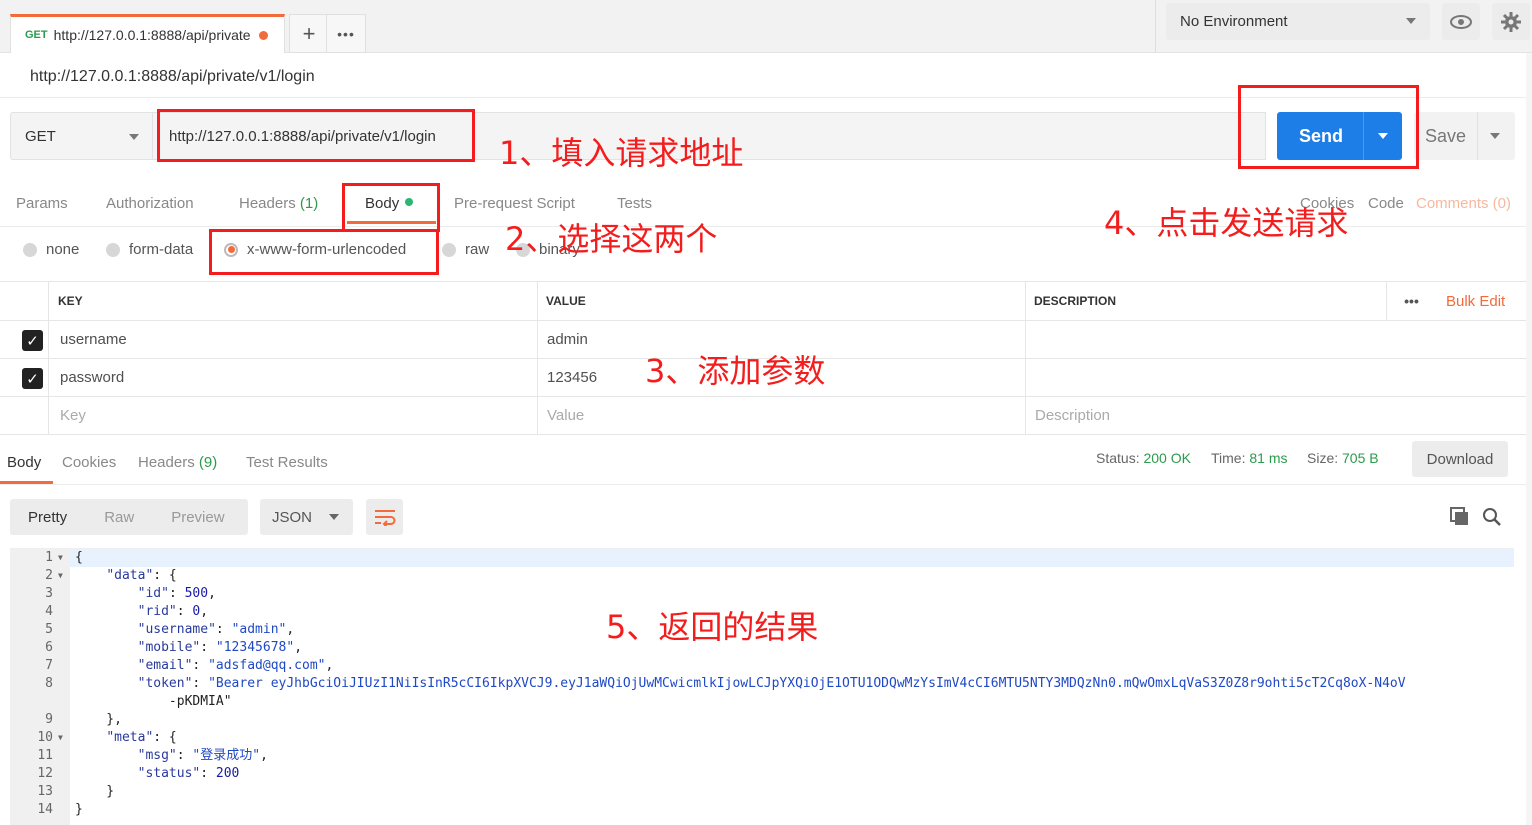 The height and width of the screenshot is (825, 1532). Describe the element at coordinates (1460, 519) in the screenshot. I see `copy-icon` at that location.